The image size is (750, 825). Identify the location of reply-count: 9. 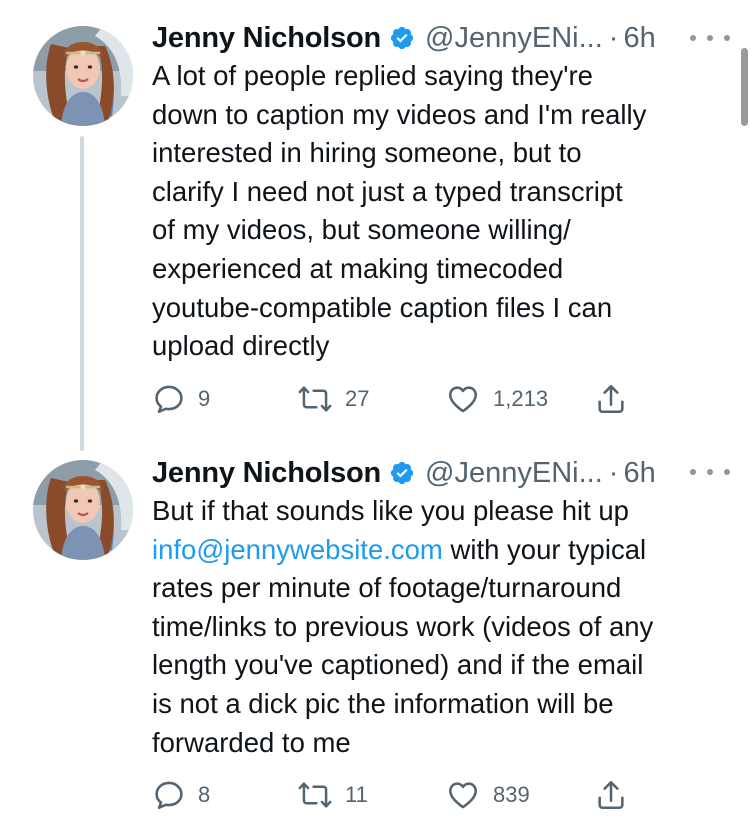
(204, 398).